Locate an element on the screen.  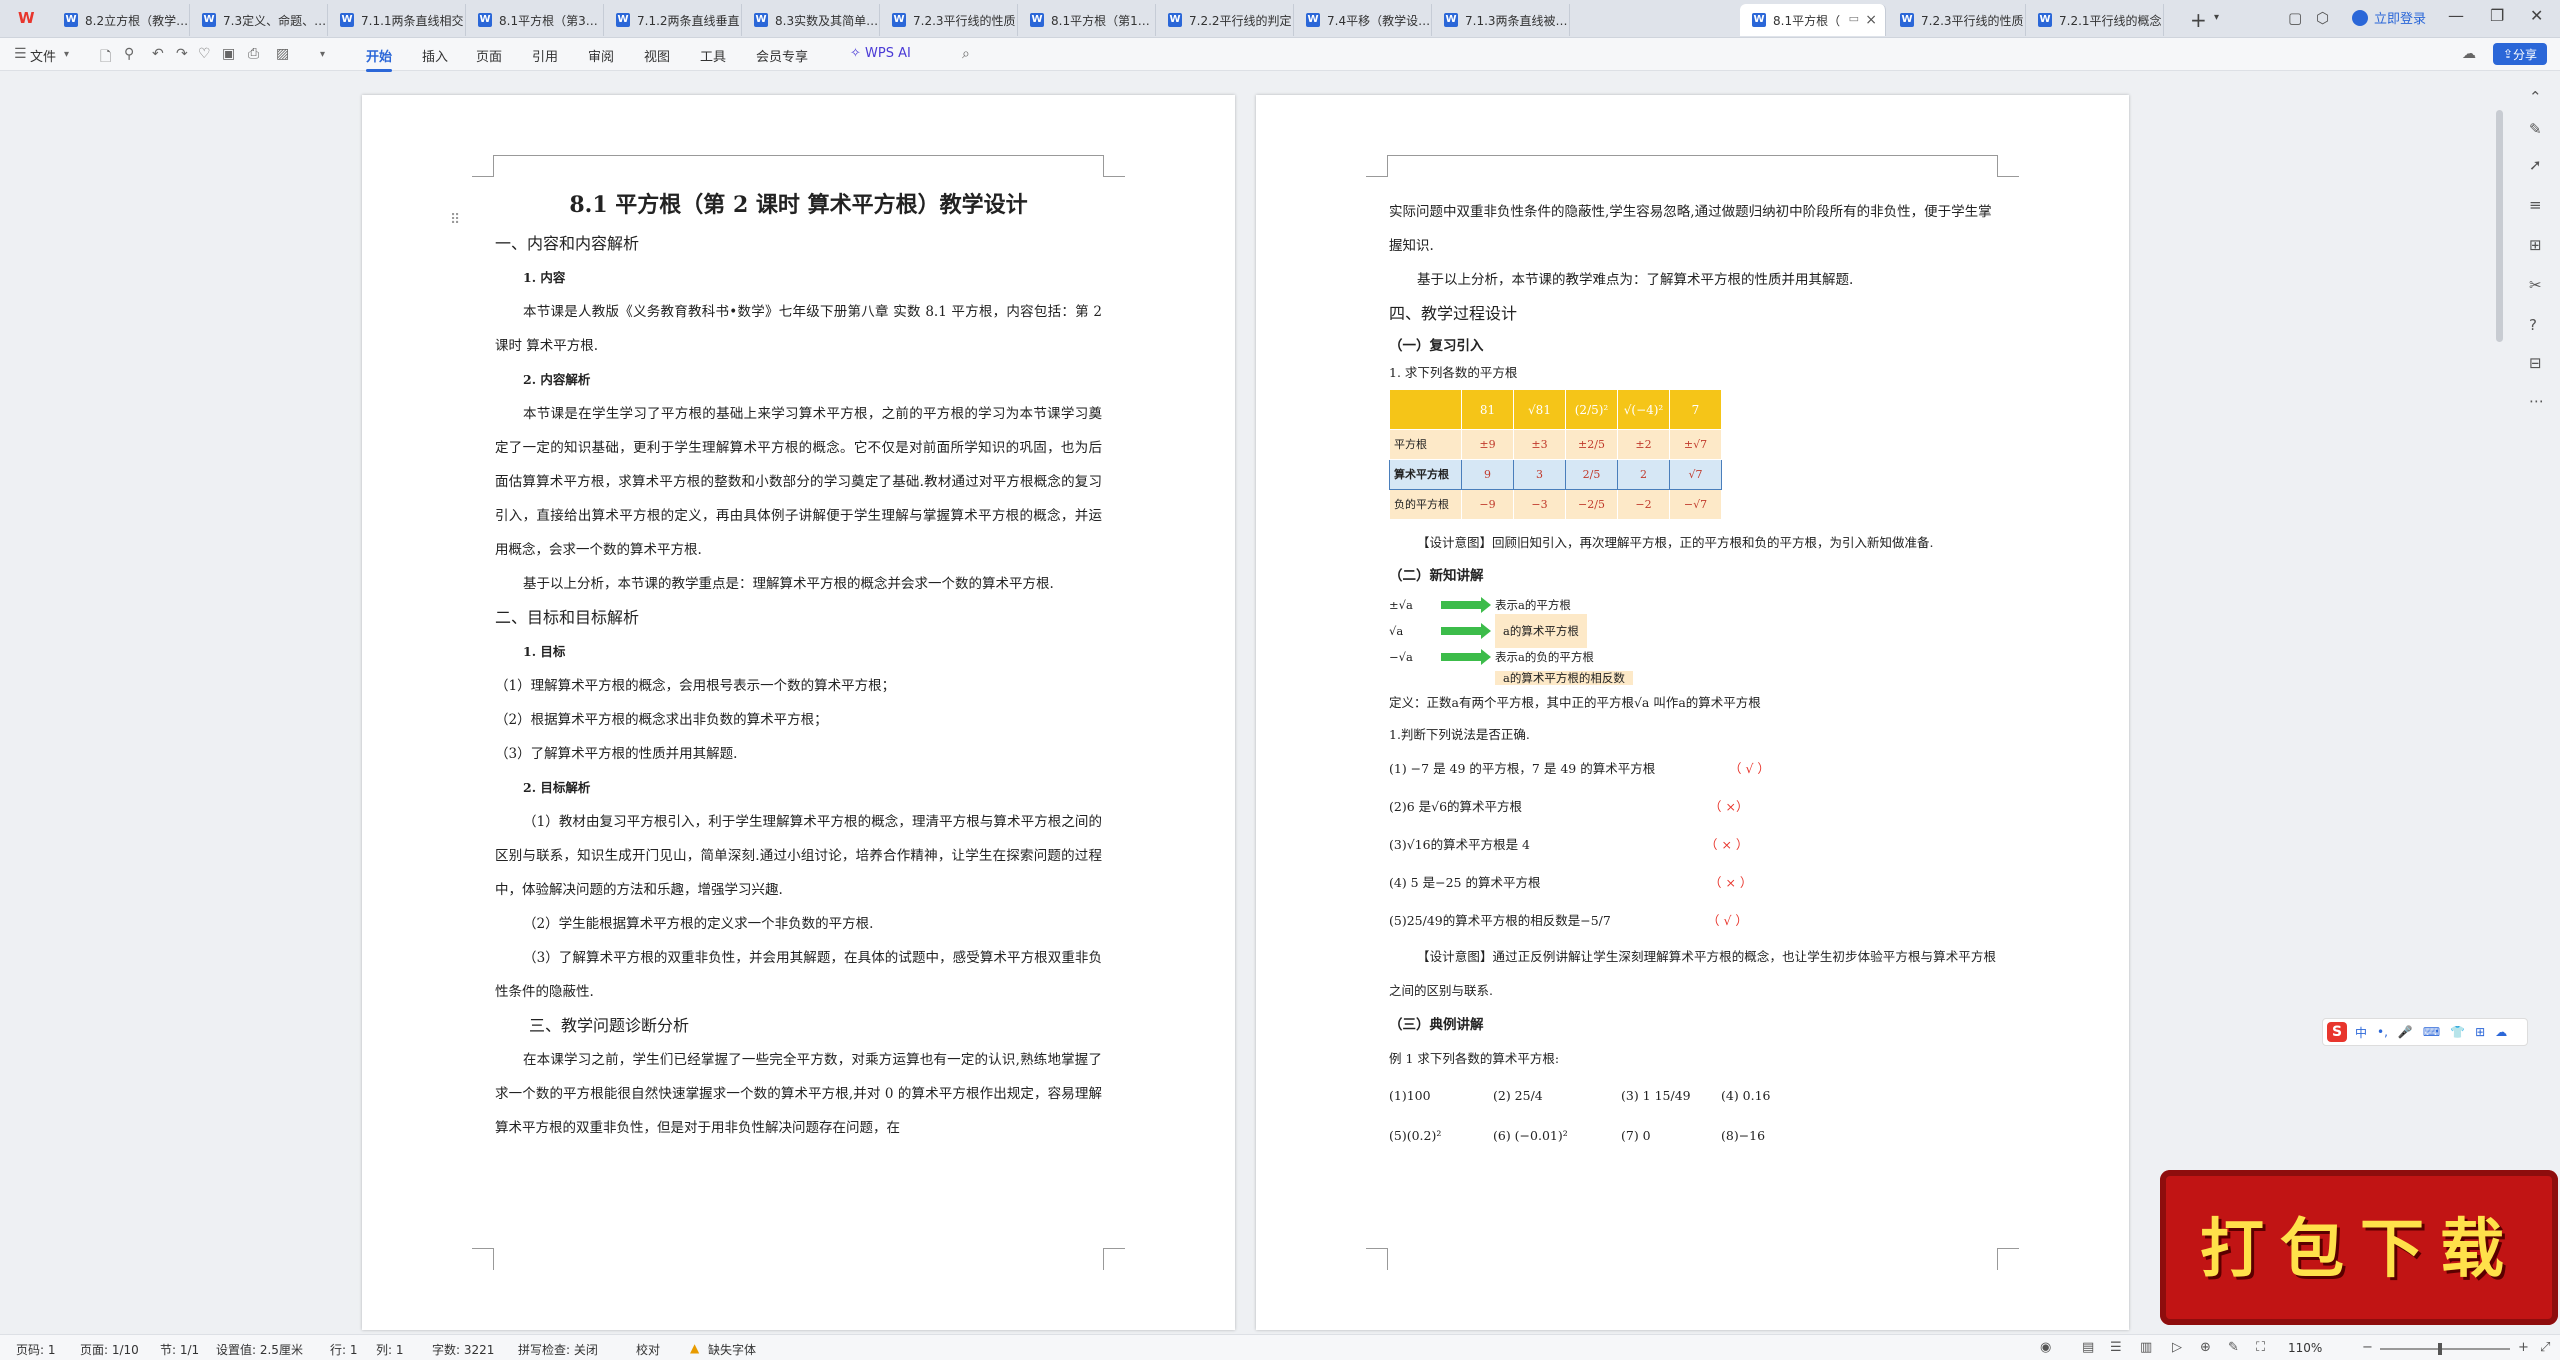
image-icon: ▨ is located at coordinates (282, 54).